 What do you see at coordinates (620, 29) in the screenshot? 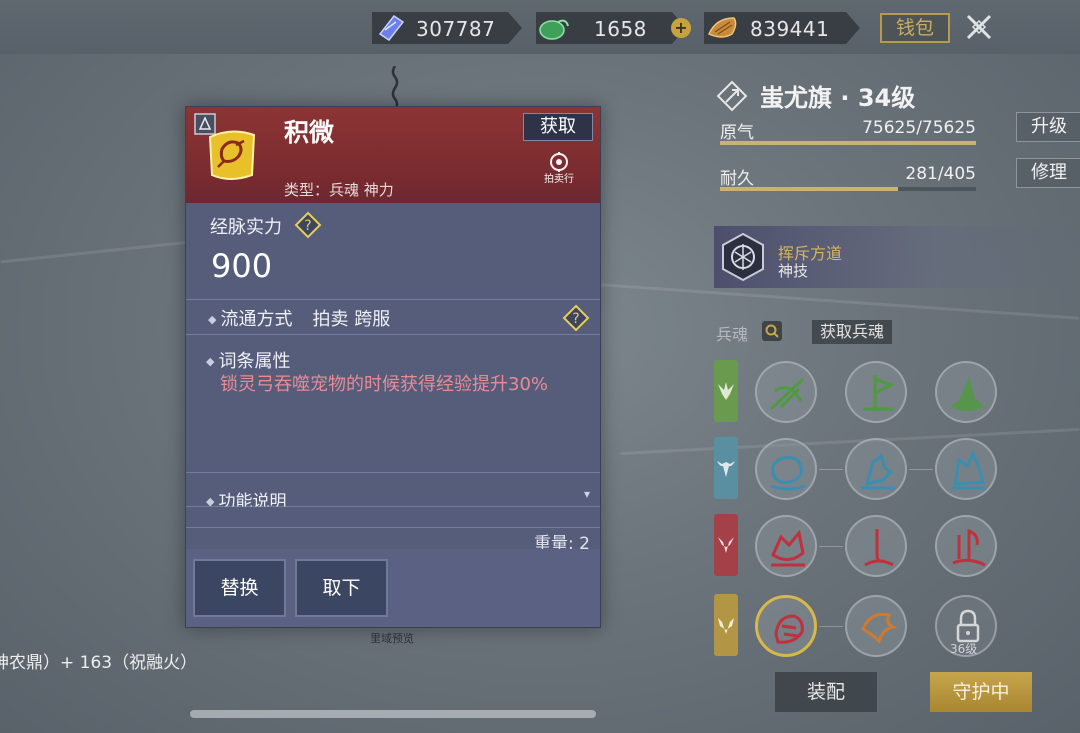
I see `currency-value: 1658` at bounding box center [620, 29].